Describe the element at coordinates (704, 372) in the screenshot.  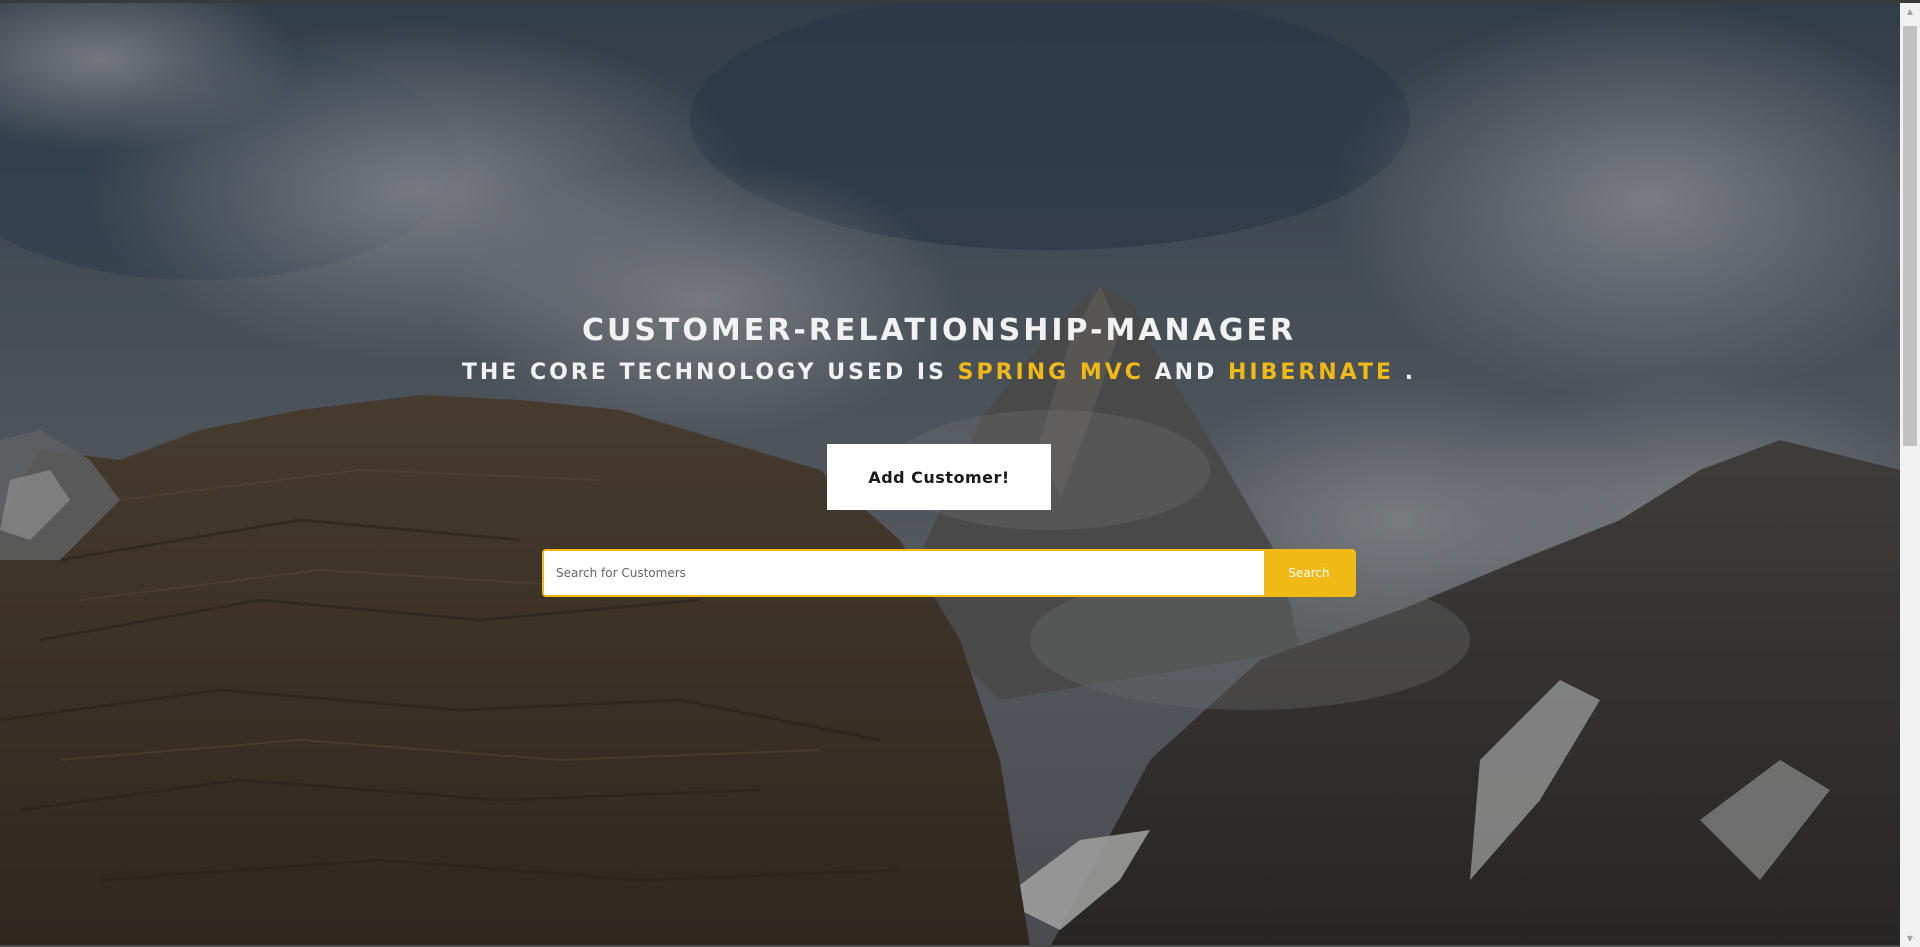
I see `subtitle-prefix: THE CORE TECHNOLOGY USED IS` at that location.